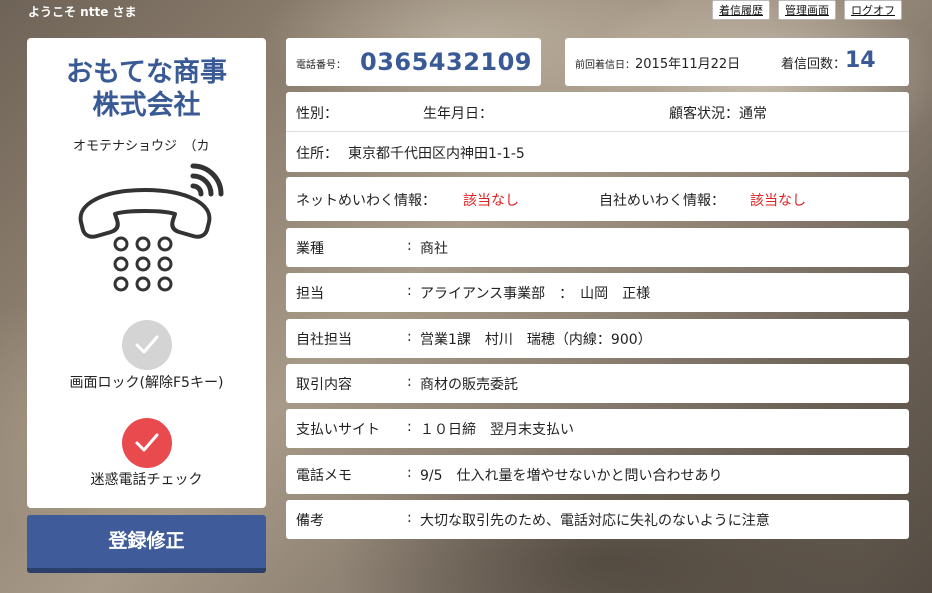 The width and height of the screenshot is (932, 593). I want to click on register-edit-button: 登録修正, so click(146, 544).